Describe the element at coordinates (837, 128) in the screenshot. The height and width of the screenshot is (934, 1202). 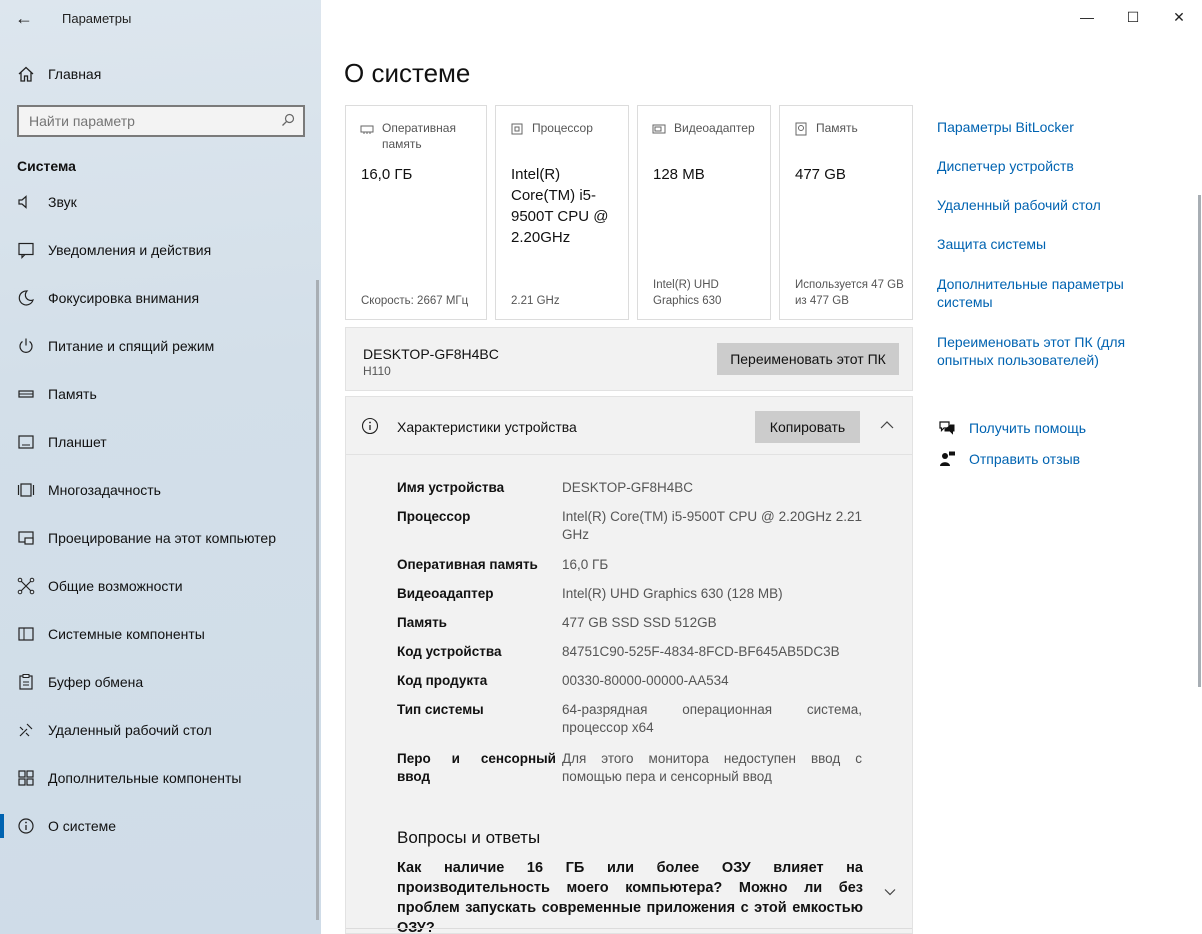
I see `card-label: Память` at that location.